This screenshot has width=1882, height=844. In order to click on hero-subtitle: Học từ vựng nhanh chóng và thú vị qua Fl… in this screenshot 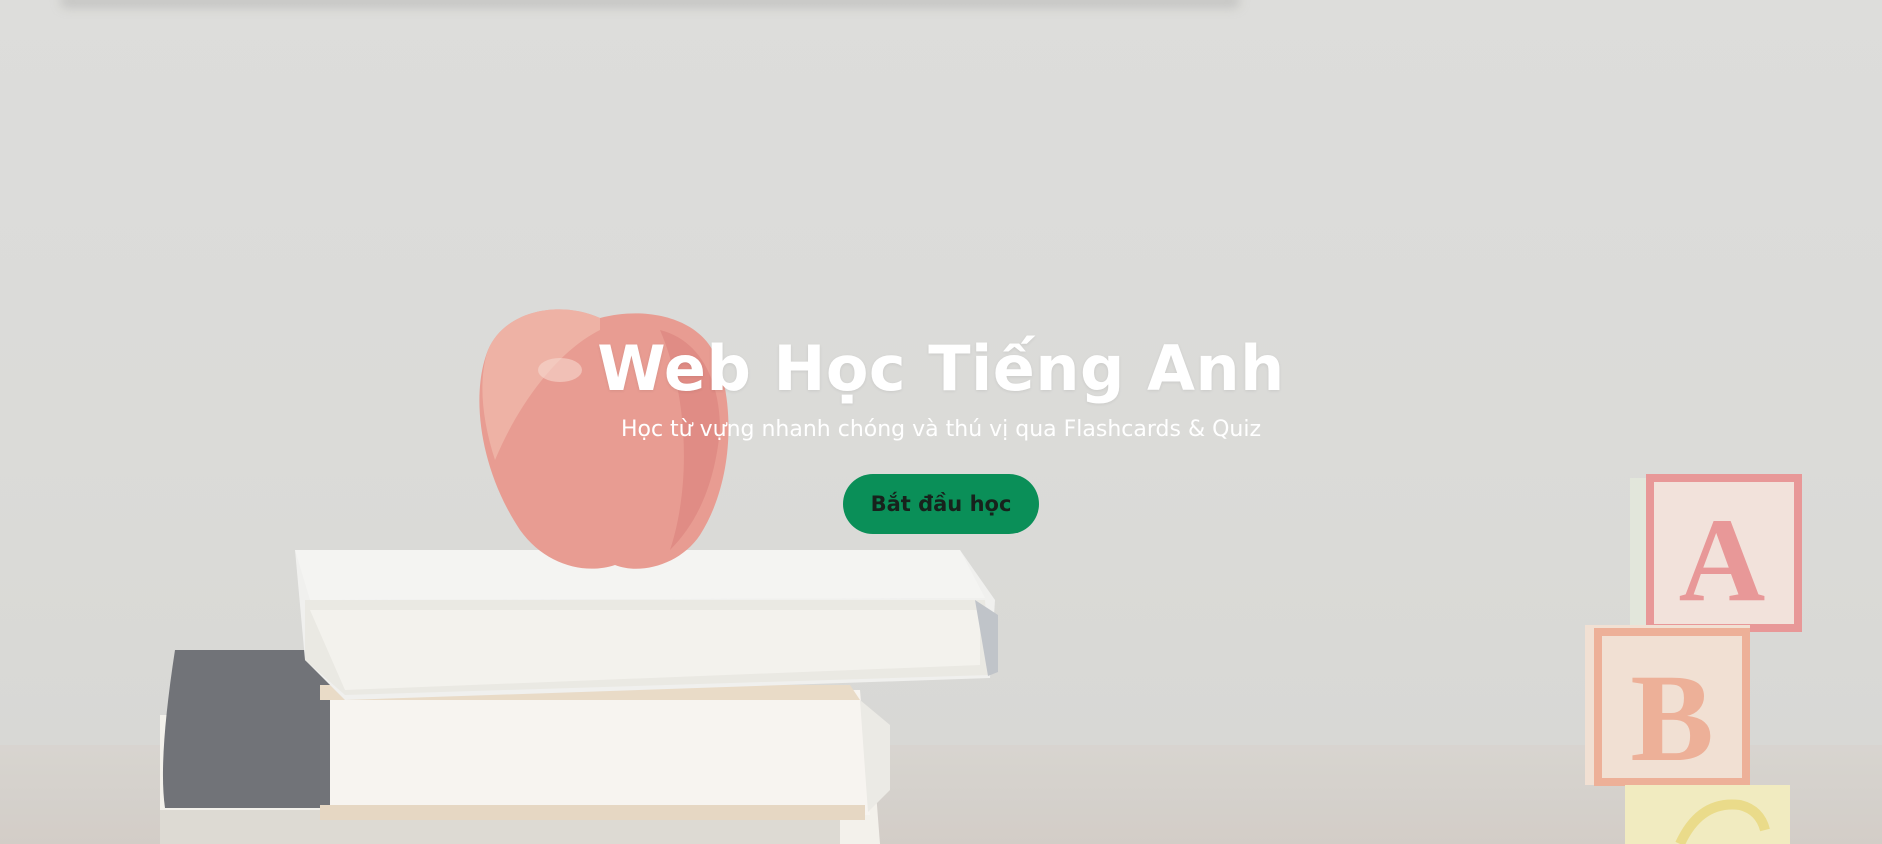, I will do `click(941, 429)`.